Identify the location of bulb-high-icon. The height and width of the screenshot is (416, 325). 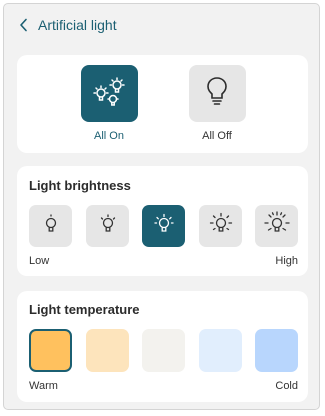
(221, 226).